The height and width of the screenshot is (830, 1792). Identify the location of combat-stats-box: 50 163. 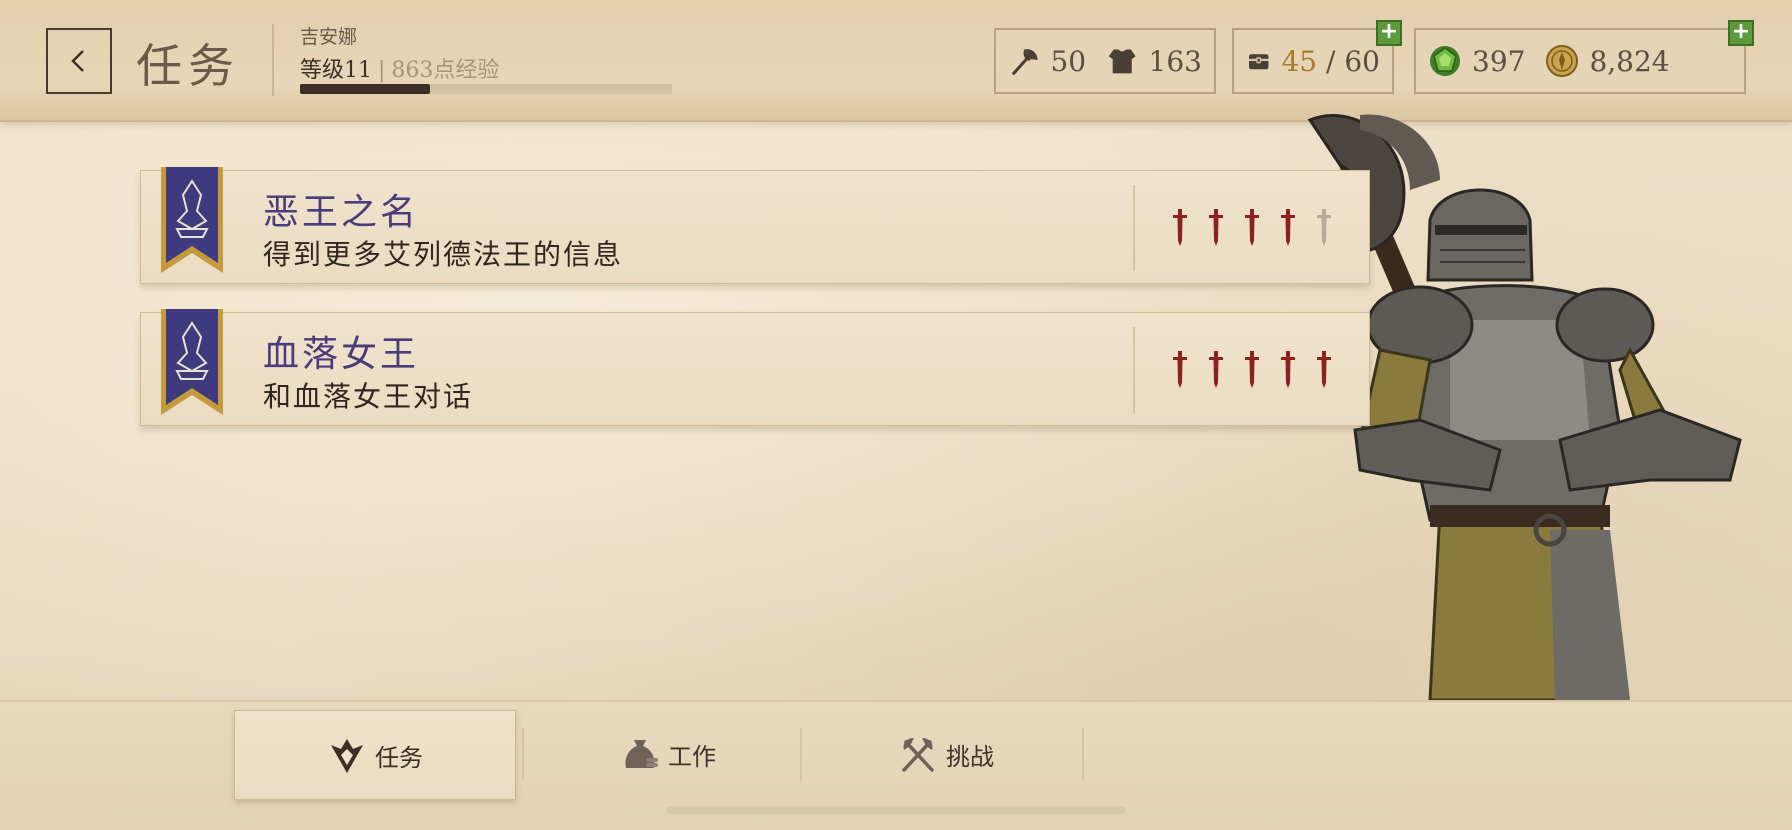
(1105, 61).